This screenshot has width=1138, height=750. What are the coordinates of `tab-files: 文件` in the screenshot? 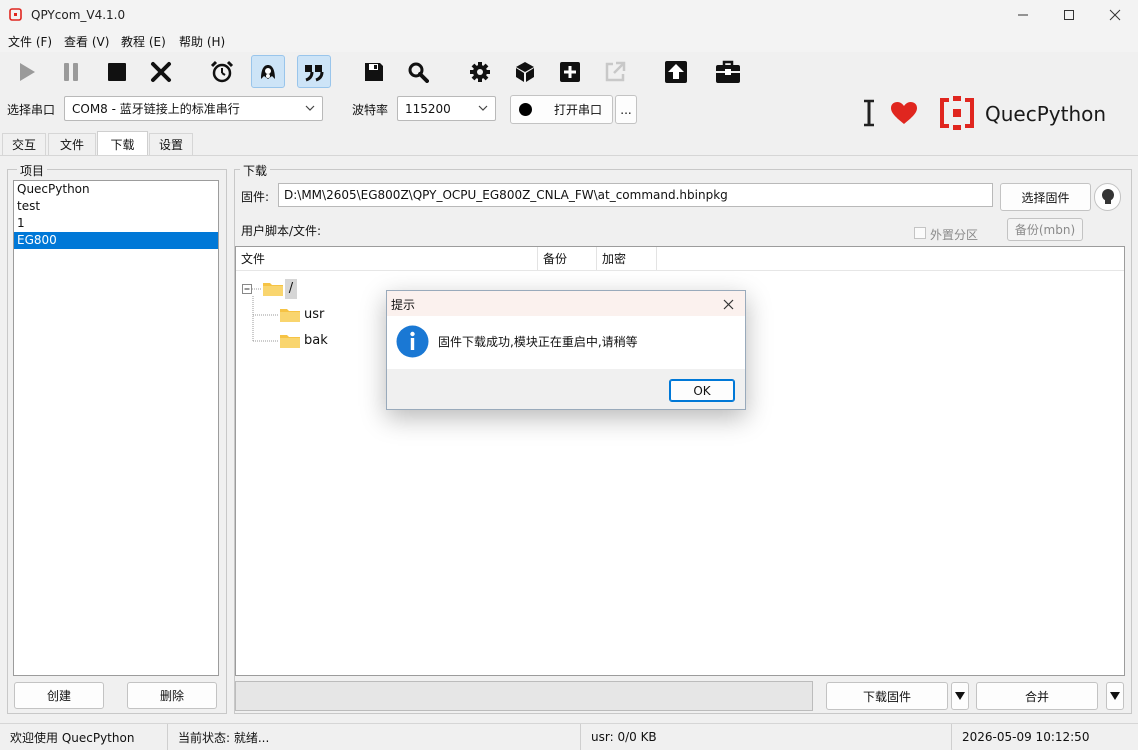 It's located at (72, 144).